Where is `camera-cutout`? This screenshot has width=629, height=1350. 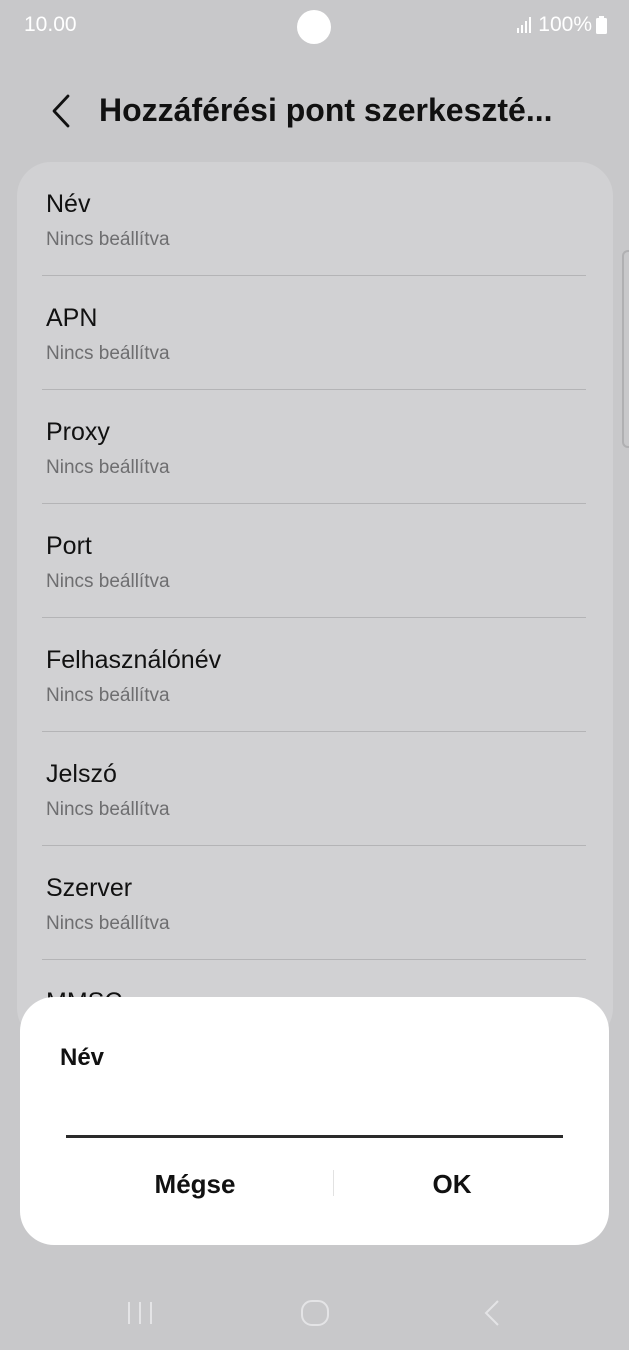 camera-cutout is located at coordinates (314, 27).